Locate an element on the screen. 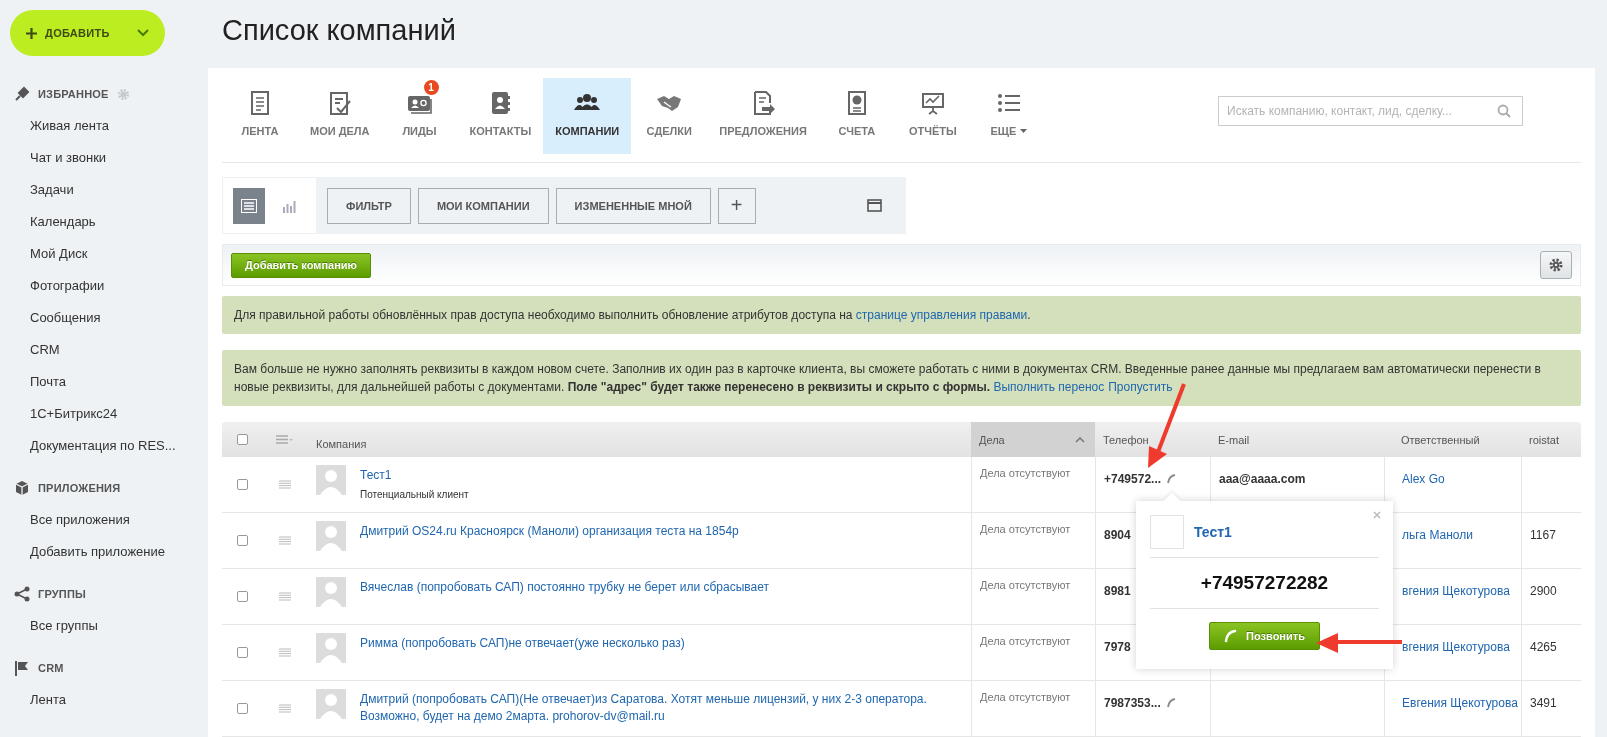  nav-tab: СЧЕТА is located at coordinates (856, 116).